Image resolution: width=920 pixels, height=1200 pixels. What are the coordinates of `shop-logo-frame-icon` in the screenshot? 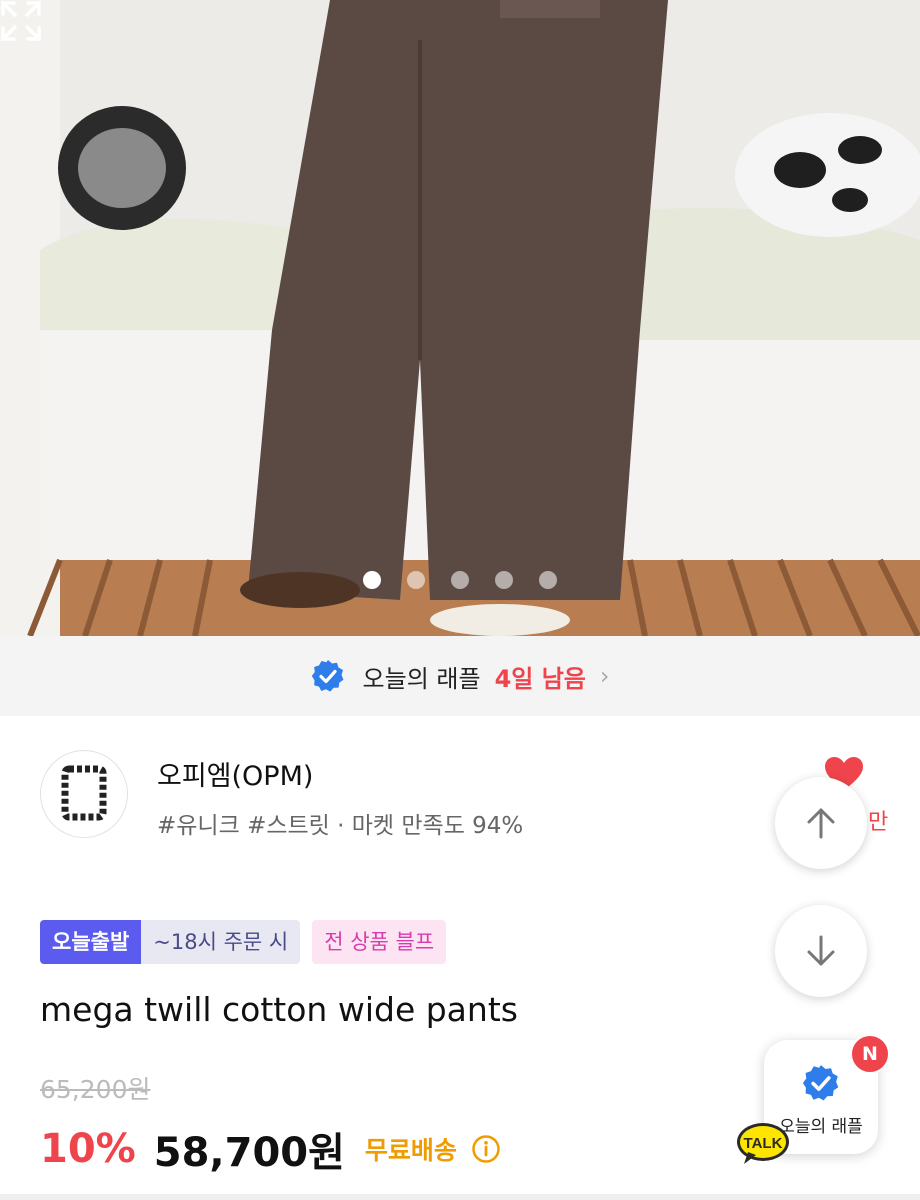 It's located at (84, 793).